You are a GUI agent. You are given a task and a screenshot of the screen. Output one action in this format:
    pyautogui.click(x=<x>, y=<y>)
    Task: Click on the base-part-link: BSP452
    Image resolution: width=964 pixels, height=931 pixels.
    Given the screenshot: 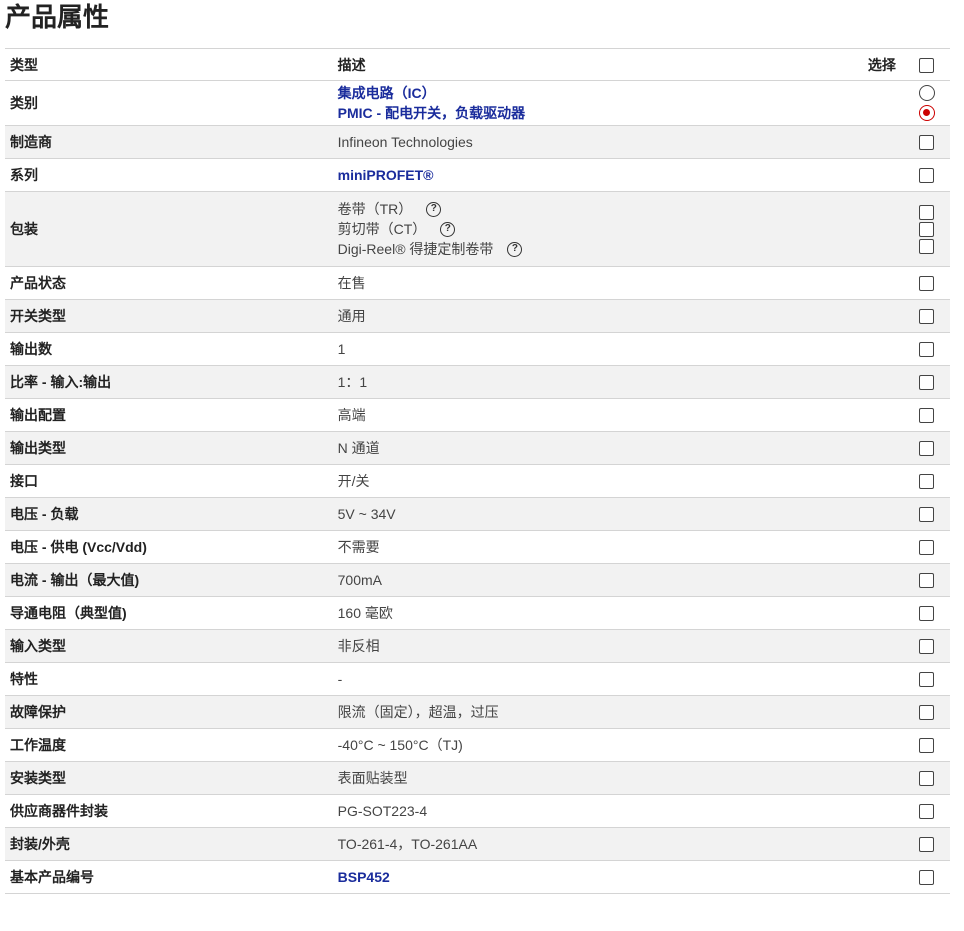 What is the action you would take?
    pyautogui.click(x=364, y=877)
    